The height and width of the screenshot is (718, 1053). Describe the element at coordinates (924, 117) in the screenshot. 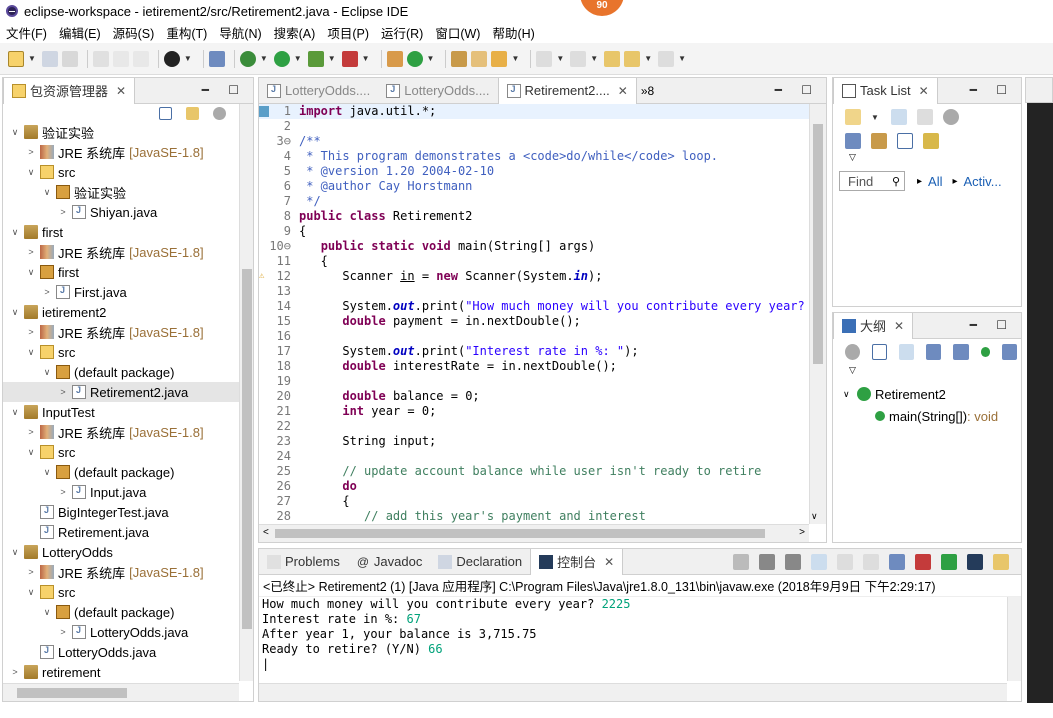

I see `scheduled-icon` at that location.